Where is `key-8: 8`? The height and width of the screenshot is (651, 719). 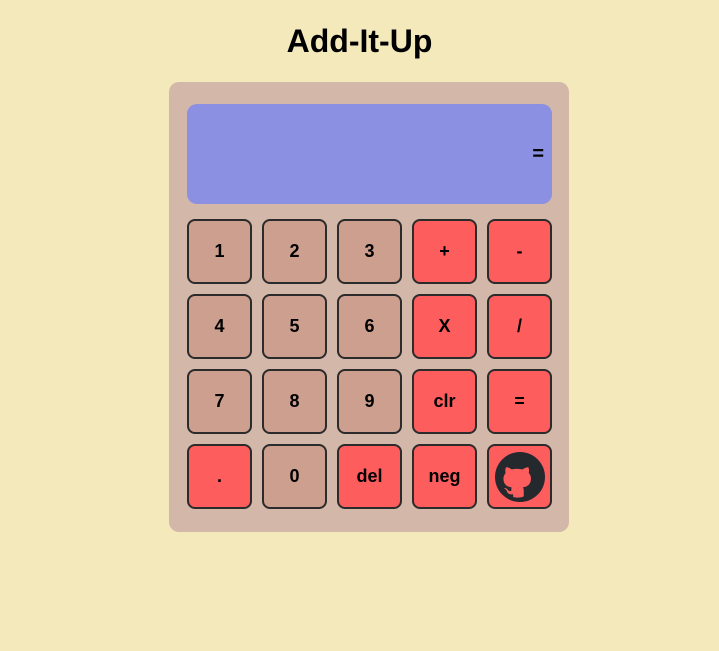
key-8: 8 is located at coordinates (294, 401).